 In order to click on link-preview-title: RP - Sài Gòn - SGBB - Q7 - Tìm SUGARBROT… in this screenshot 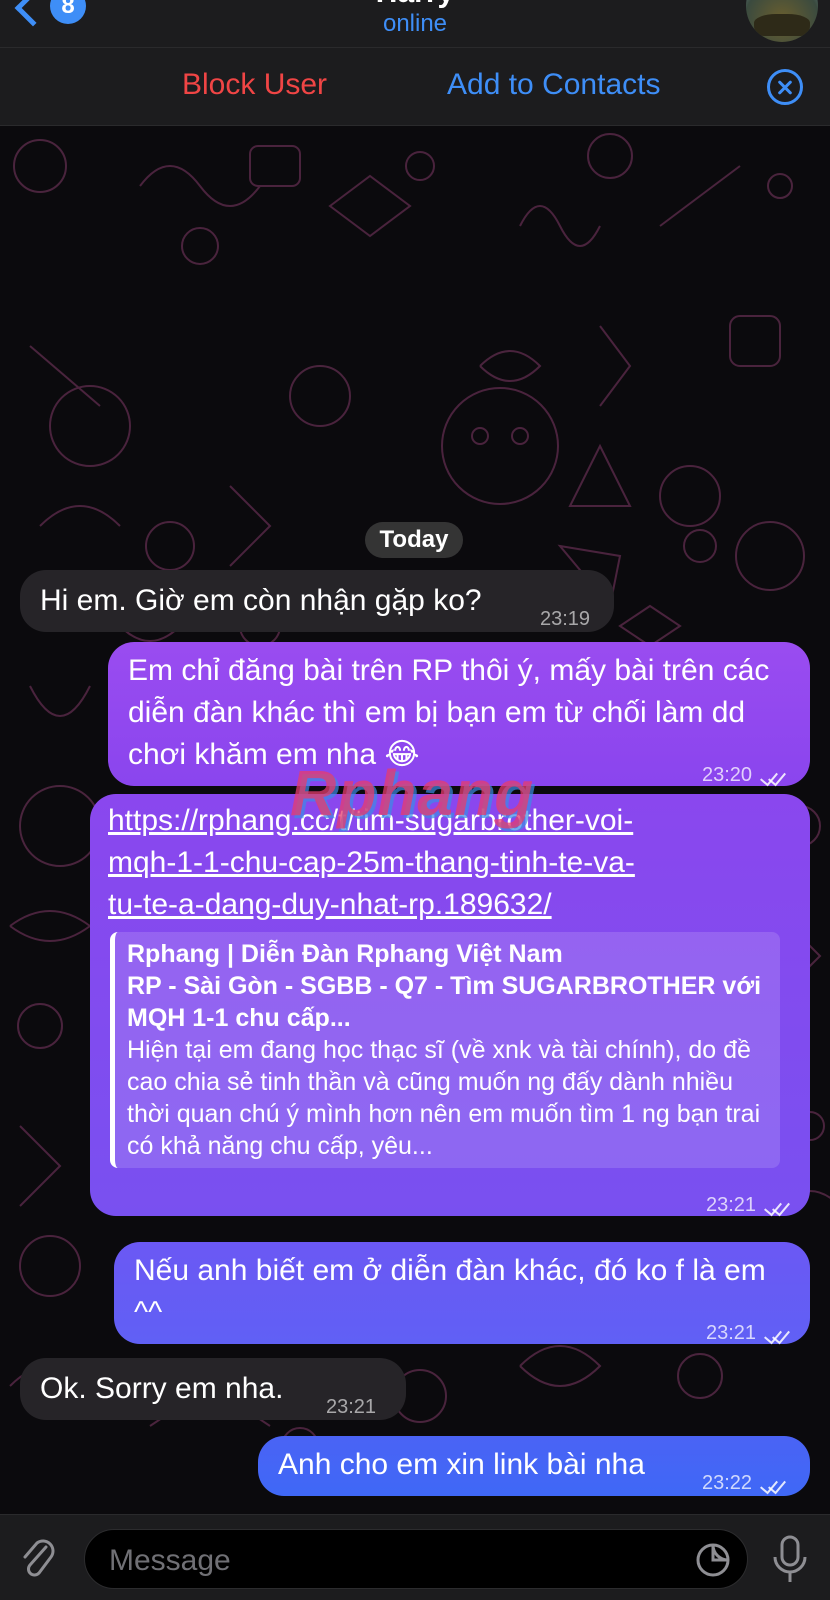, I will do `click(444, 1002)`.